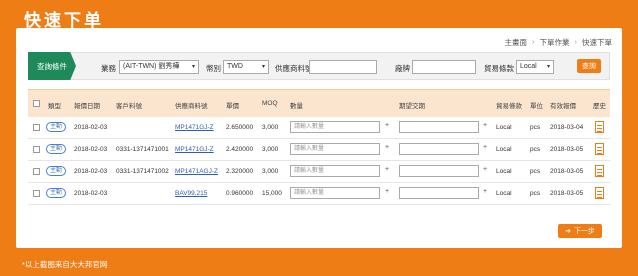  I want to click on currency-label: 幣別, so click(213, 68).